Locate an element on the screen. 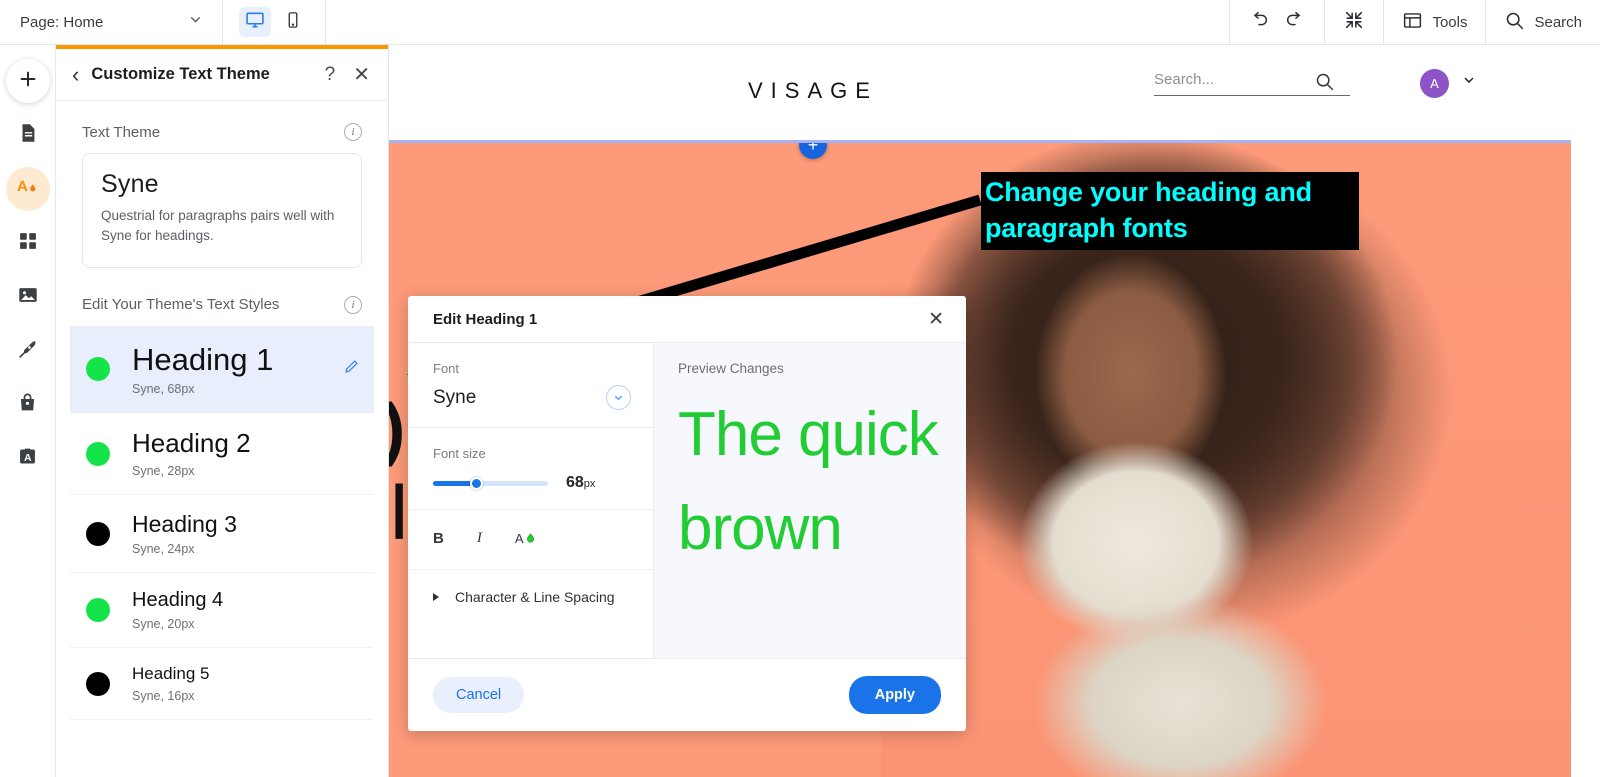 This screenshot has height=777, width=1600. document-page-icon is located at coordinates (28, 135).